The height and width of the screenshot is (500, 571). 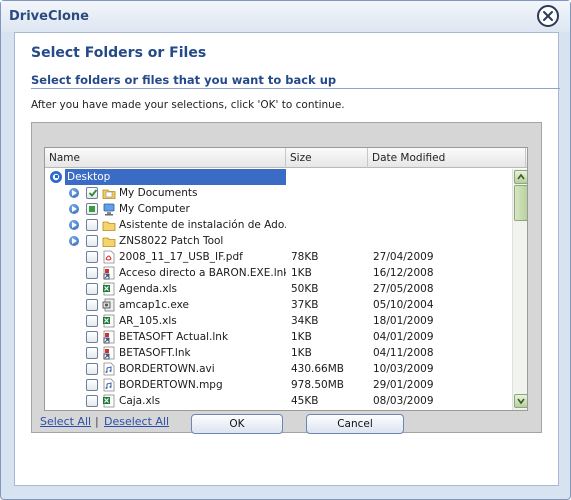 I want to click on tree-row: BETASOFT Actual.lnk 1KB 04/01/2009, so click(x=278, y=337).